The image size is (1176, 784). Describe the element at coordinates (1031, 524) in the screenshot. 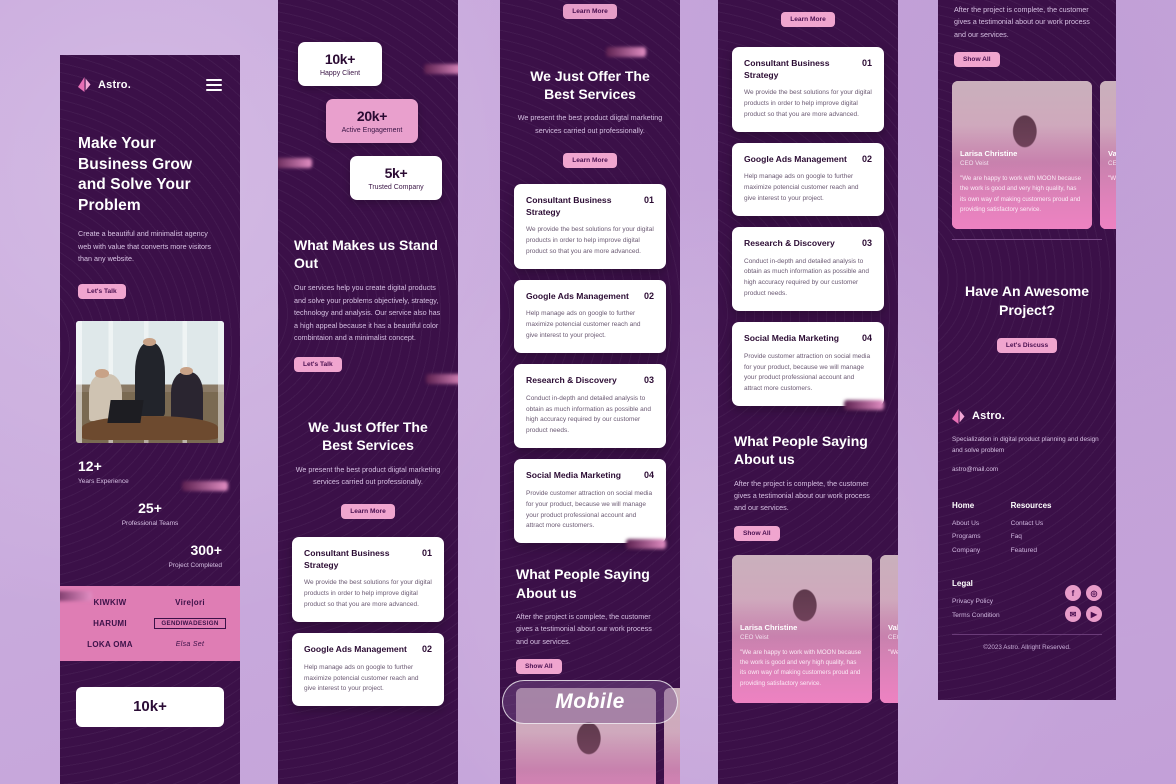

I see `footer-link: Contact Us` at that location.